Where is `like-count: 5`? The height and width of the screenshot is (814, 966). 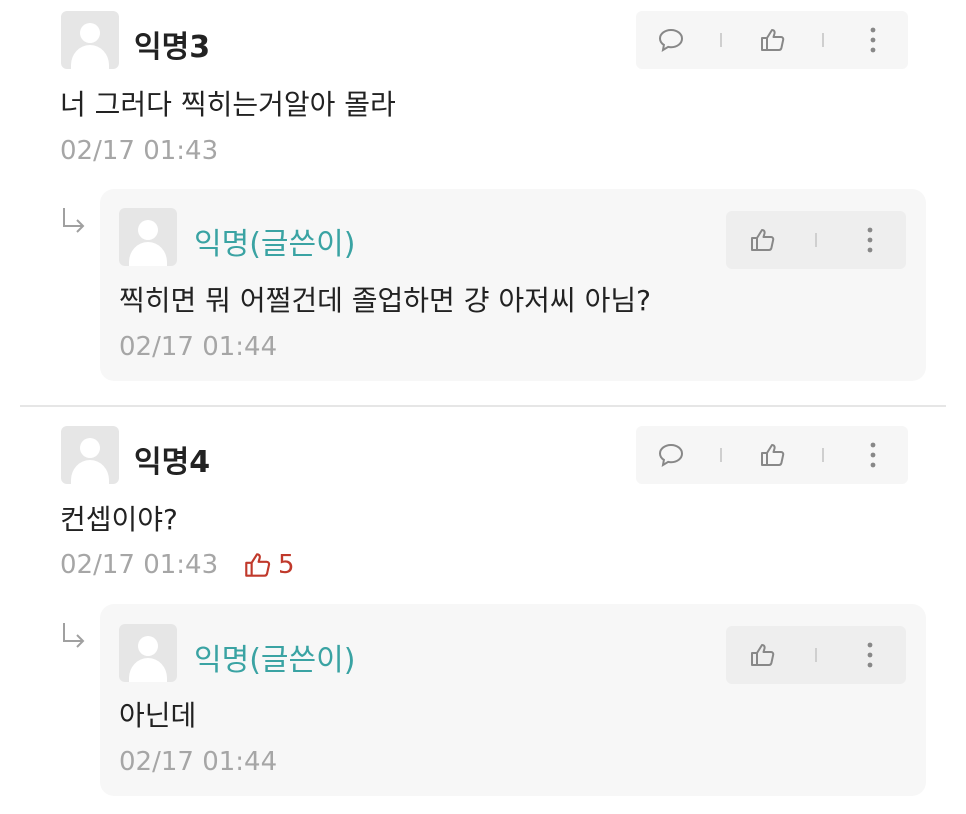 like-count: 5 is located at coordinates (268, 565).